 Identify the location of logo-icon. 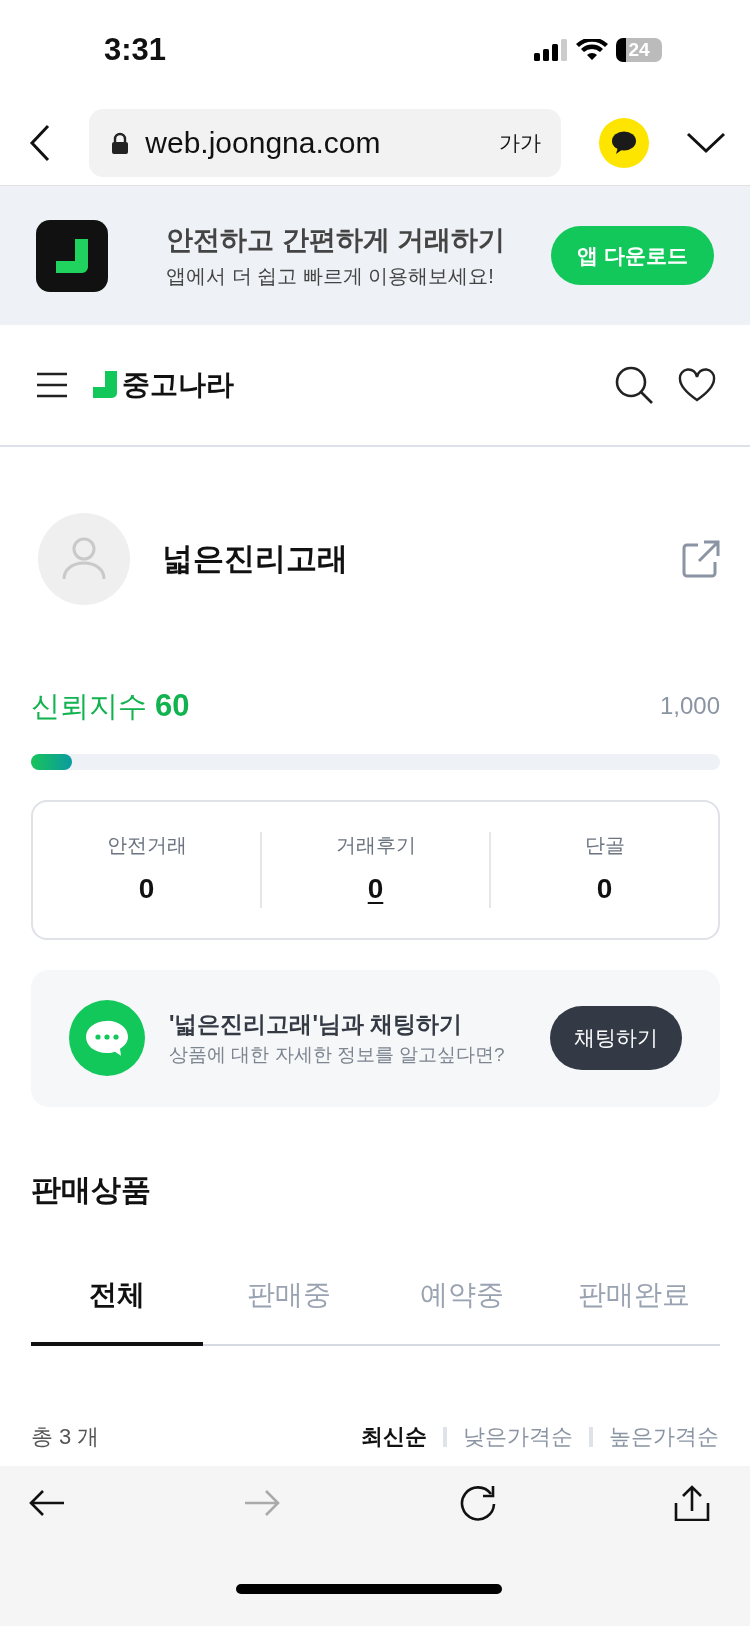
(105, 385).